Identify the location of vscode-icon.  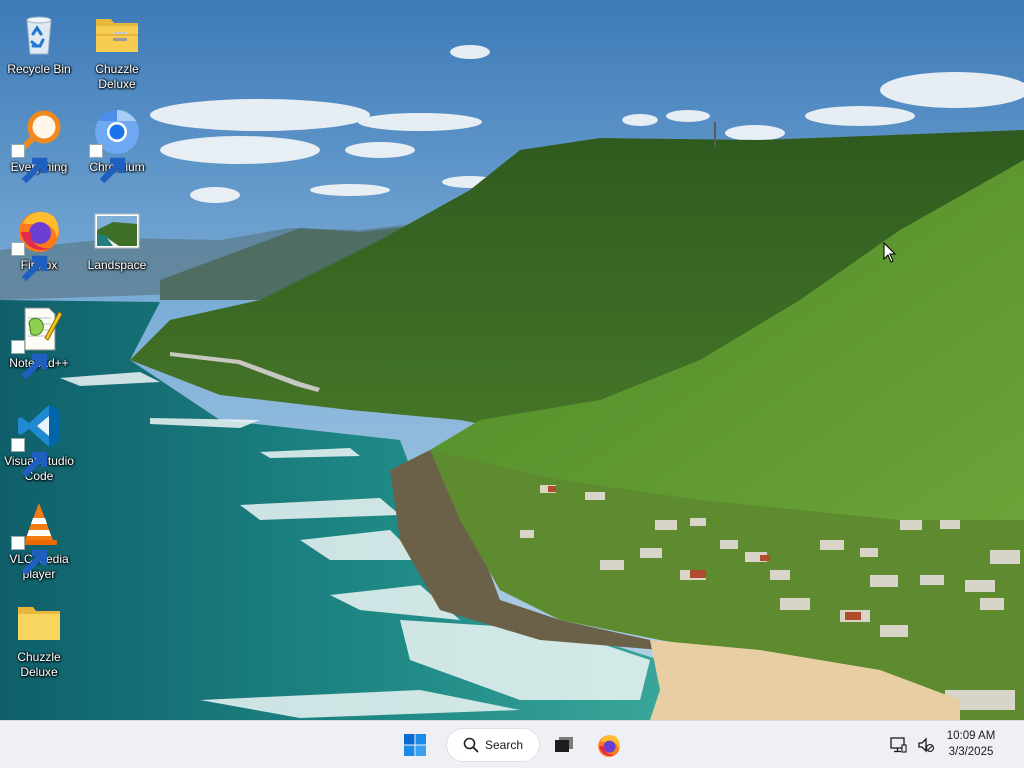
(37, 440).